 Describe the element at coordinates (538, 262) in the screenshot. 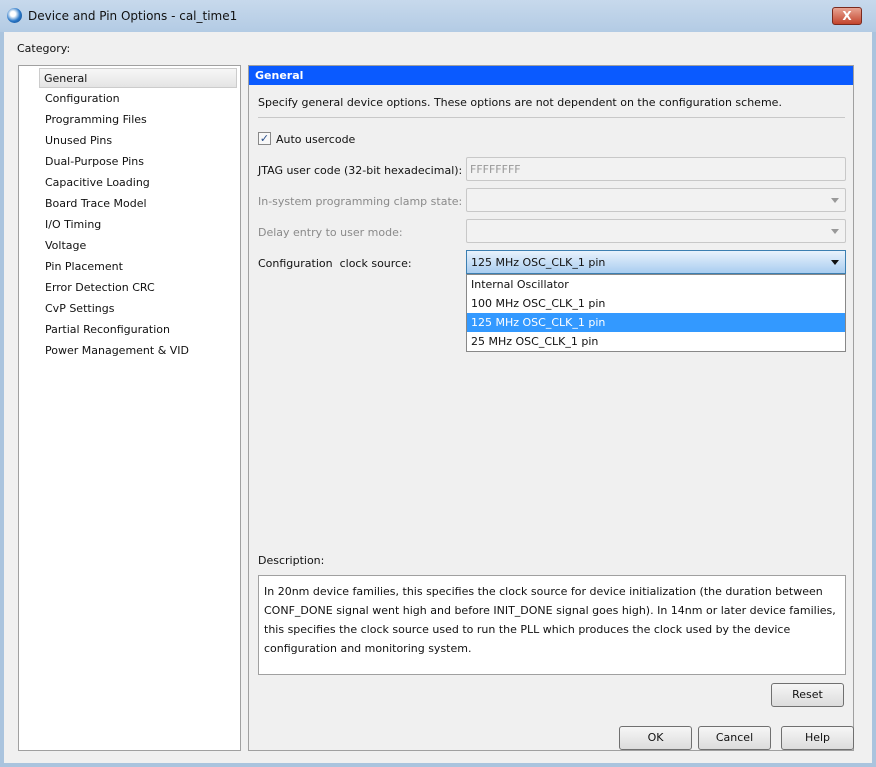

I see `clock-source-value: 125 MHz OSC_CLK_1 pin` at that location.